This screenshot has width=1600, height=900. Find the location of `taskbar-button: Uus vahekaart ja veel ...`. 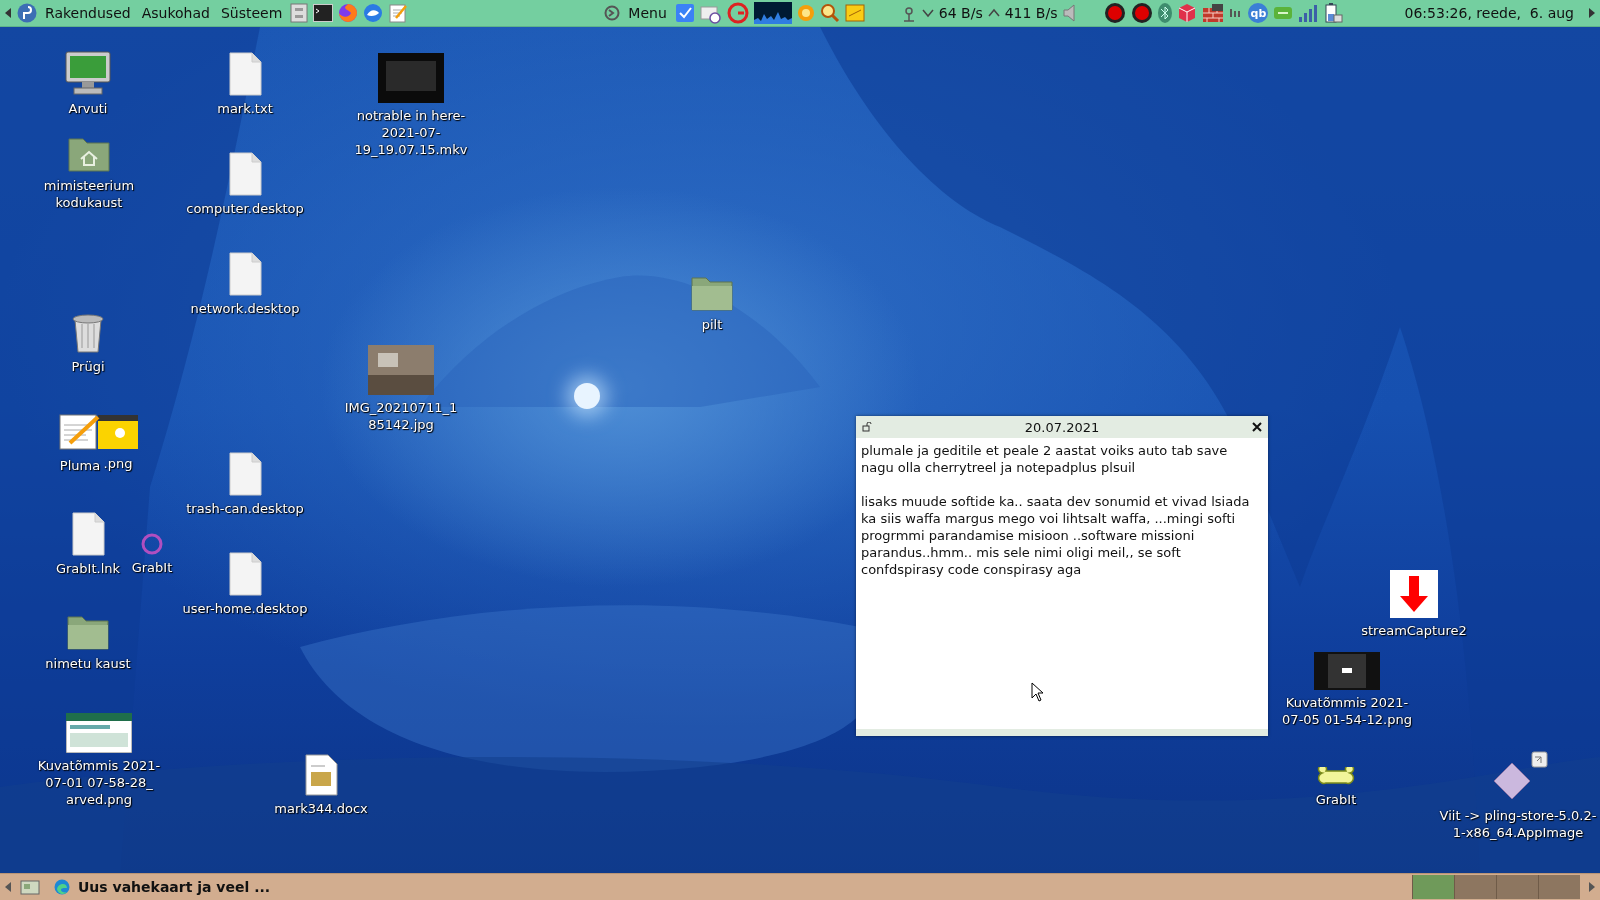

taskbar-button: Uus vahekaart ja veel ... is located at coordinates (162, 887).